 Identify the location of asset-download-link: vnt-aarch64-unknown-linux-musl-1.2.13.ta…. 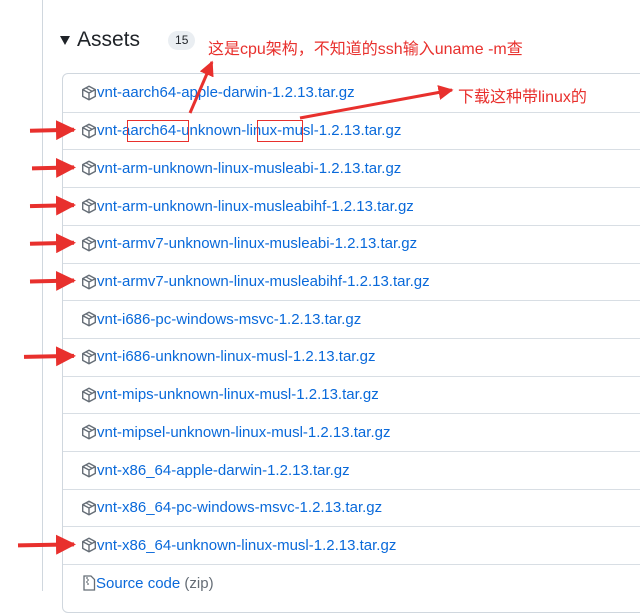
(249, 130).